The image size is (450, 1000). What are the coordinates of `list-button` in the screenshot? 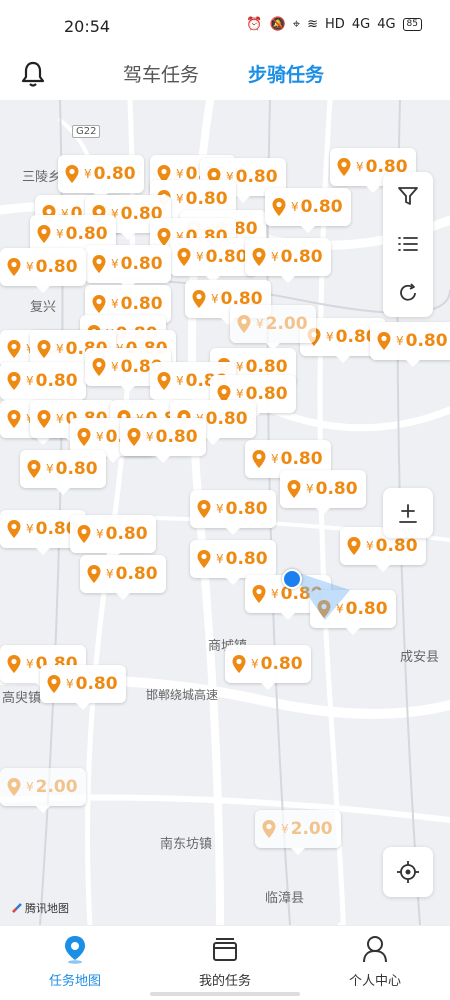 It's located at (408, 244).